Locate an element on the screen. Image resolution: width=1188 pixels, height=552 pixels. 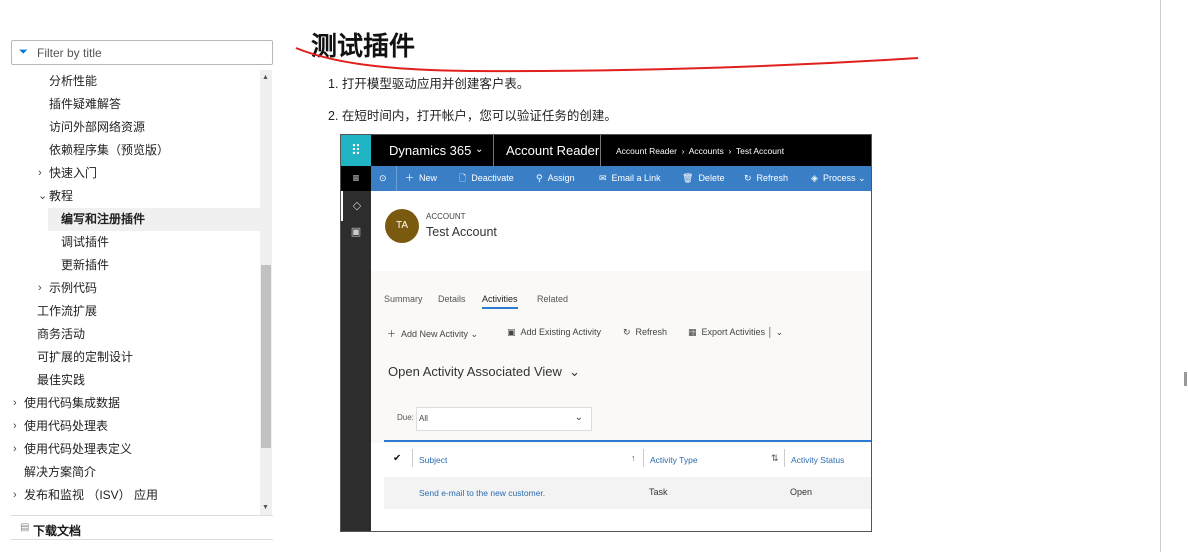
col-subject: Subject is located at coordinates (433, 460).